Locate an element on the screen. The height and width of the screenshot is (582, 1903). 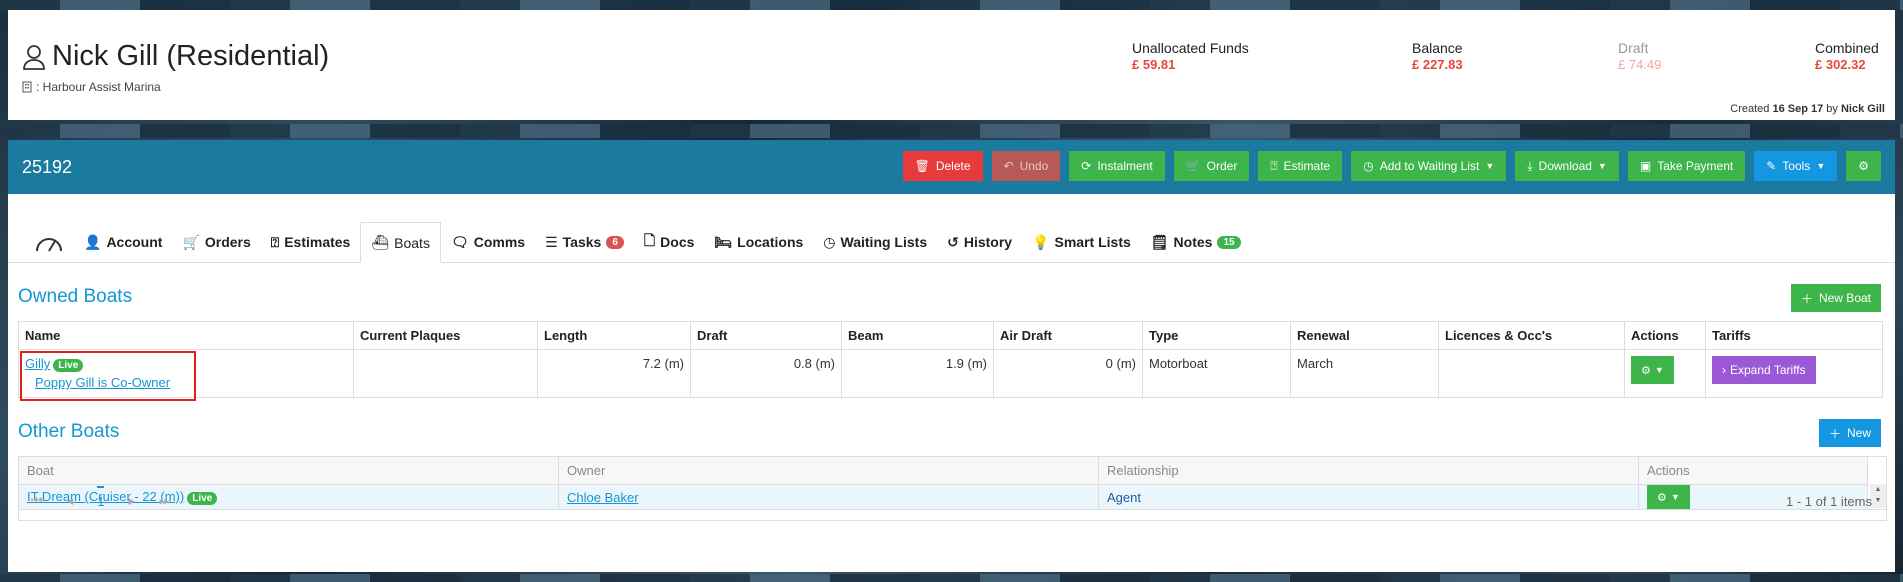
document-icon: 🗋 is located at coordinates (649, 240).